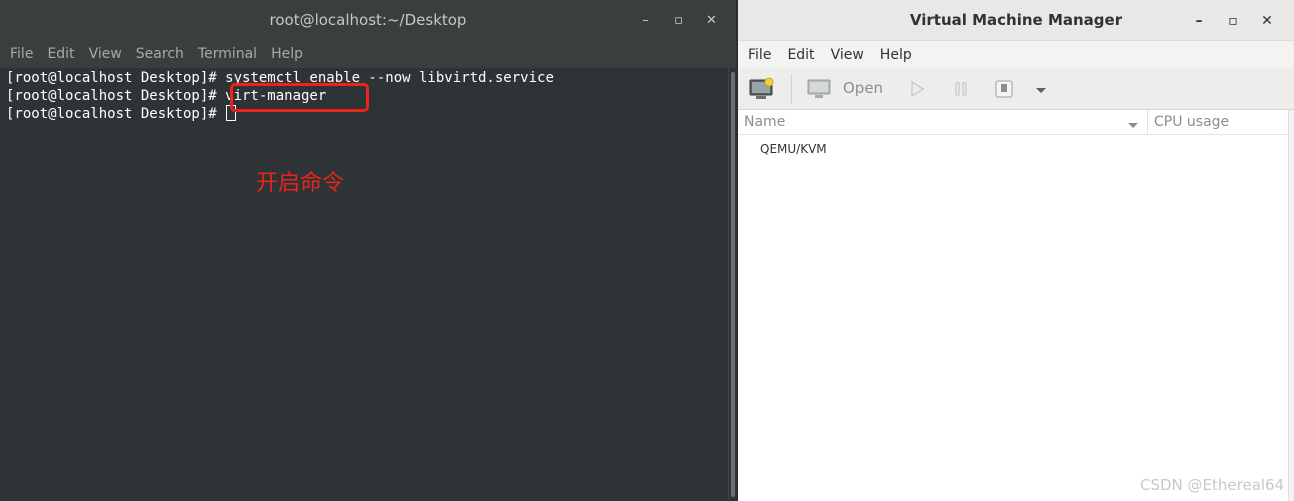 This screenshot has height=501, width=1294. I want to click on open-vm-button, so click(819, 89).